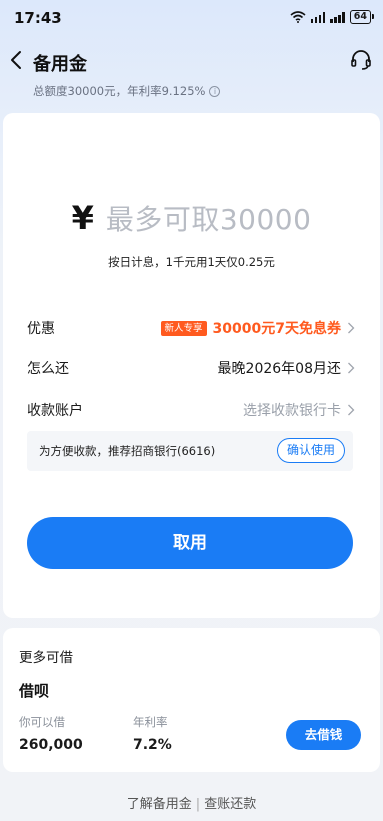 The width and height of the screenshot is (383, 821). Describe the element at coordinates (46, 658) in the screenshot. I see `more-loans-title: 更多可借` at that location.